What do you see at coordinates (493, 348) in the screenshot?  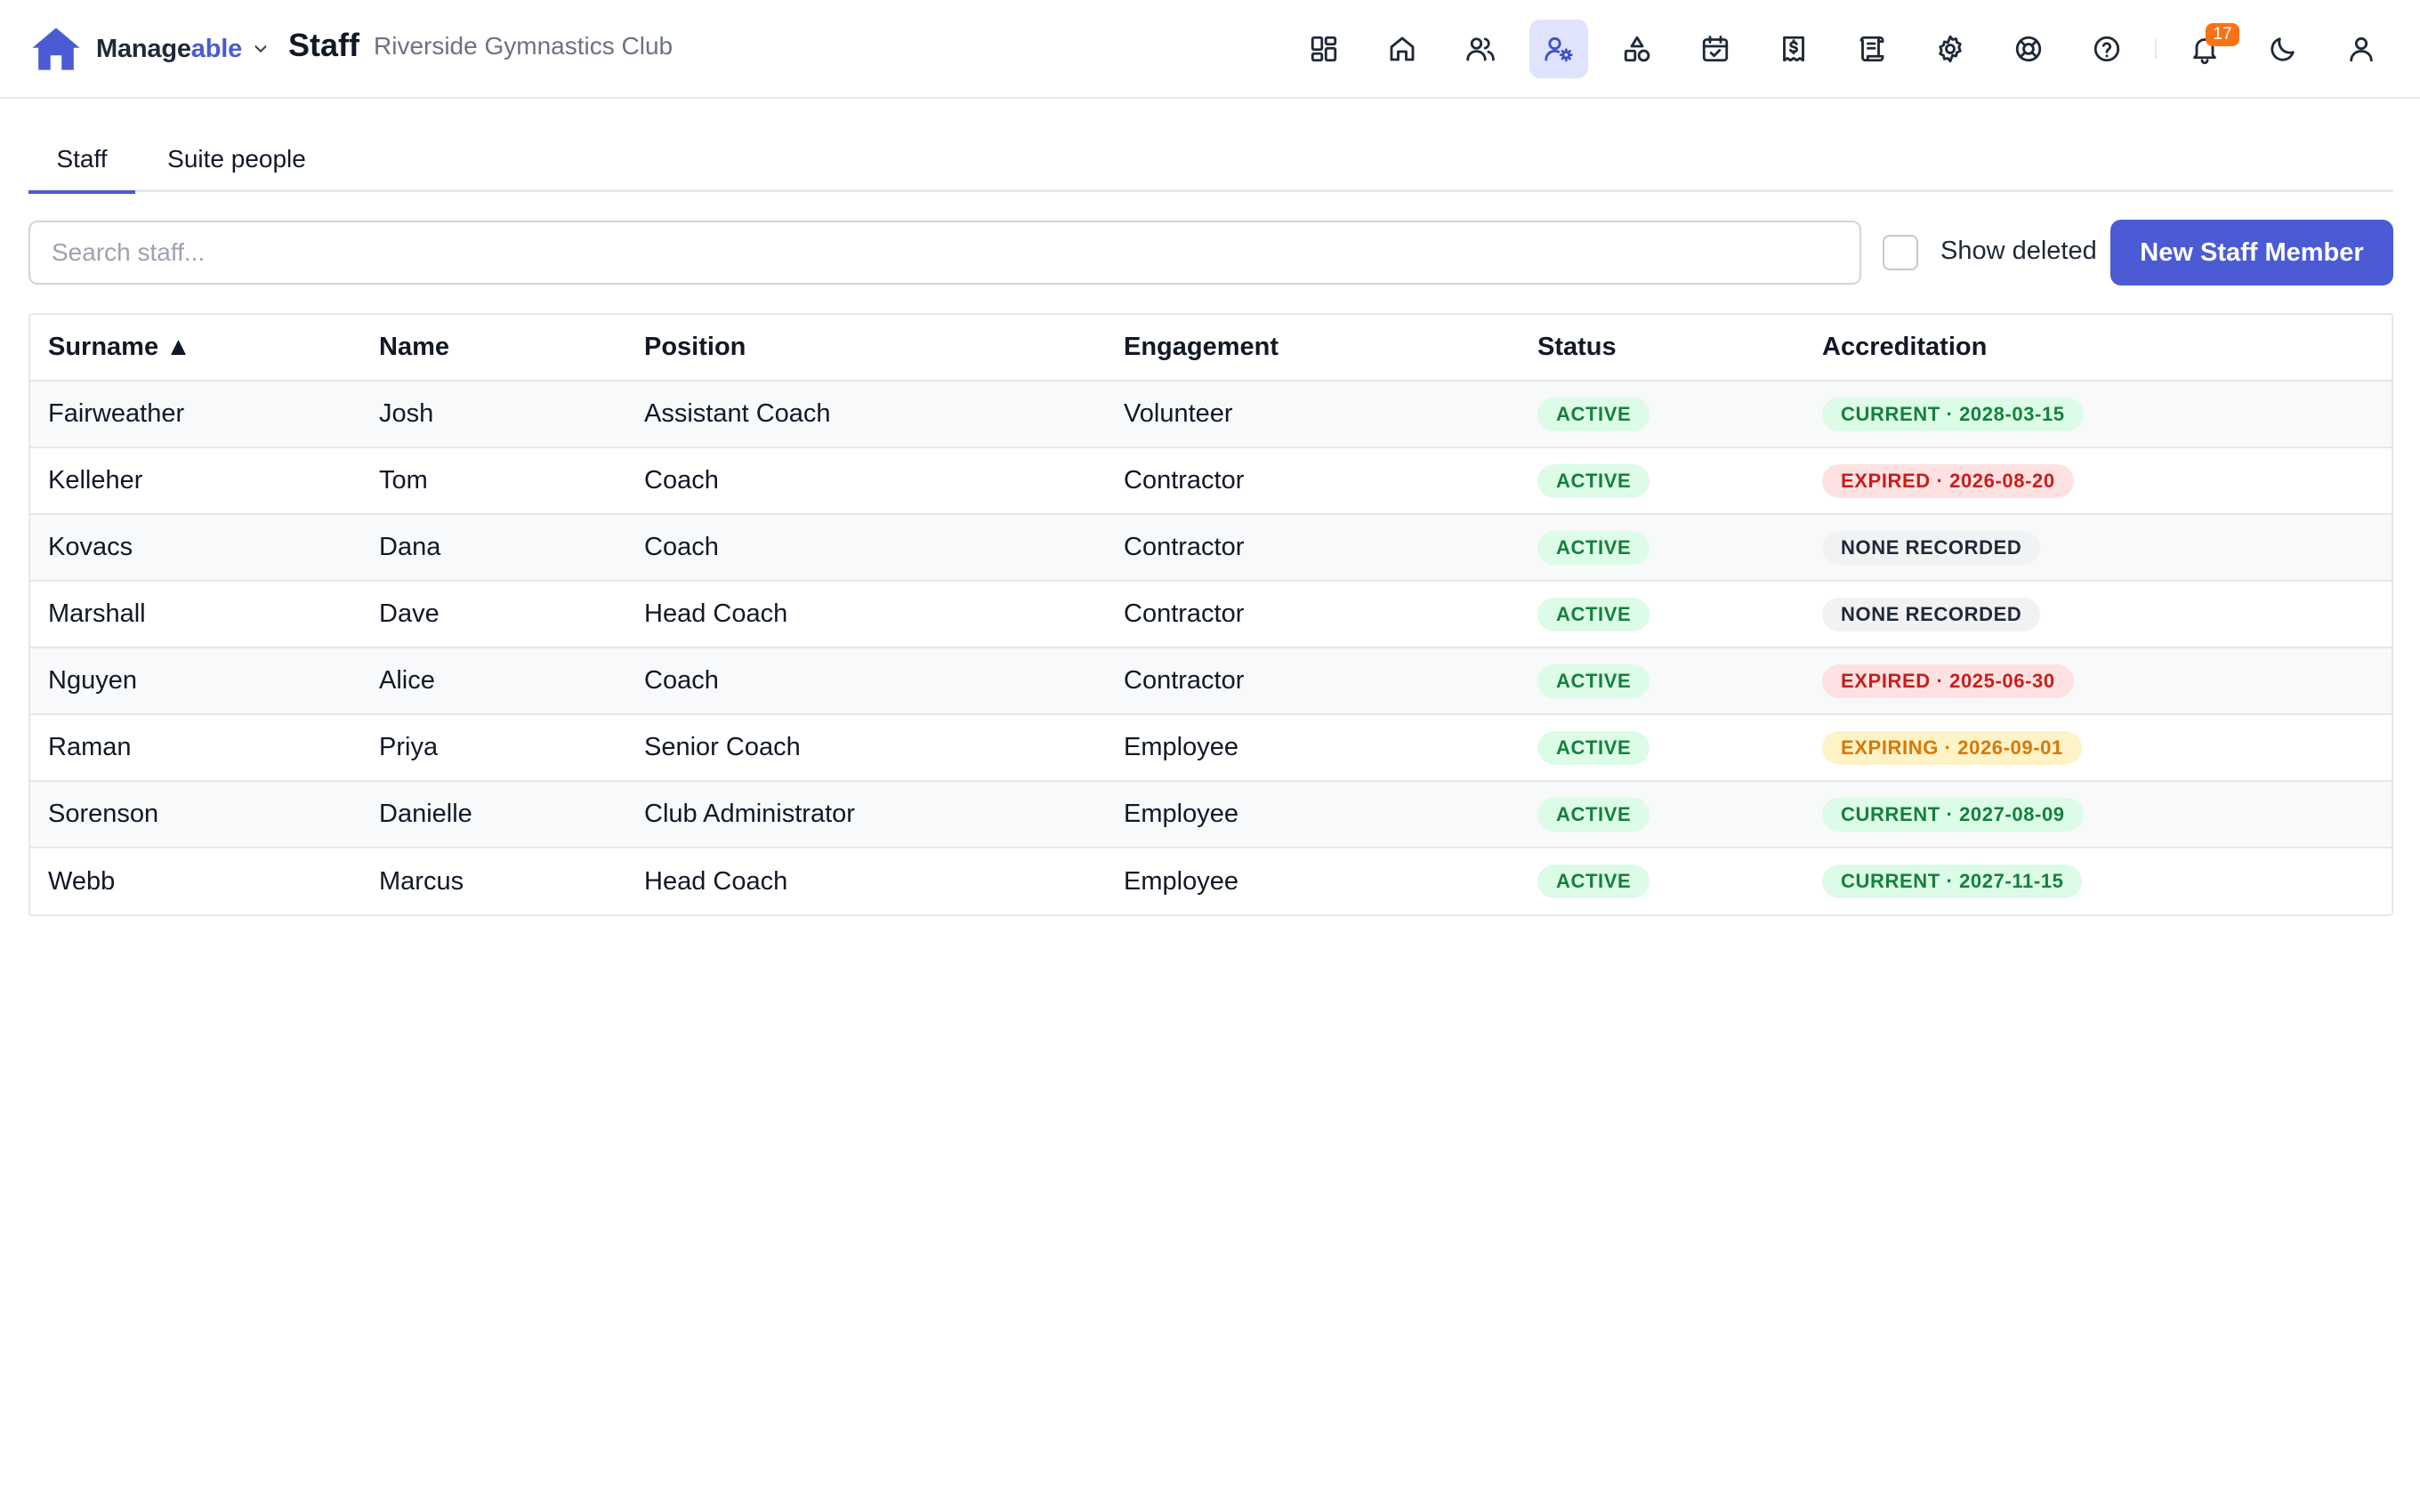 I see `column-header-name: Name` at bounding box center [493, 348].